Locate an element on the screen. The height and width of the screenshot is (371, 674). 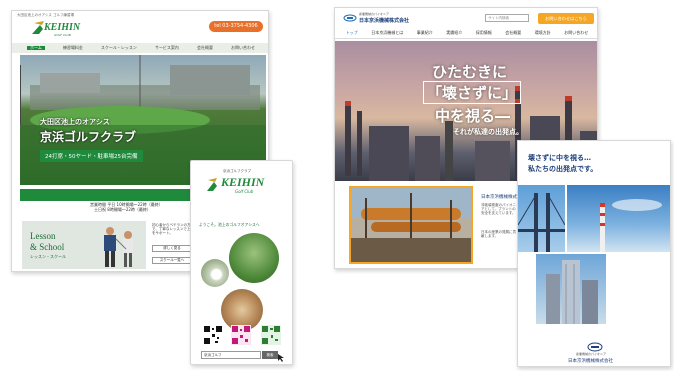
hero-tagline: 大田区池上のオアシス is located at coordinates (75, 122).